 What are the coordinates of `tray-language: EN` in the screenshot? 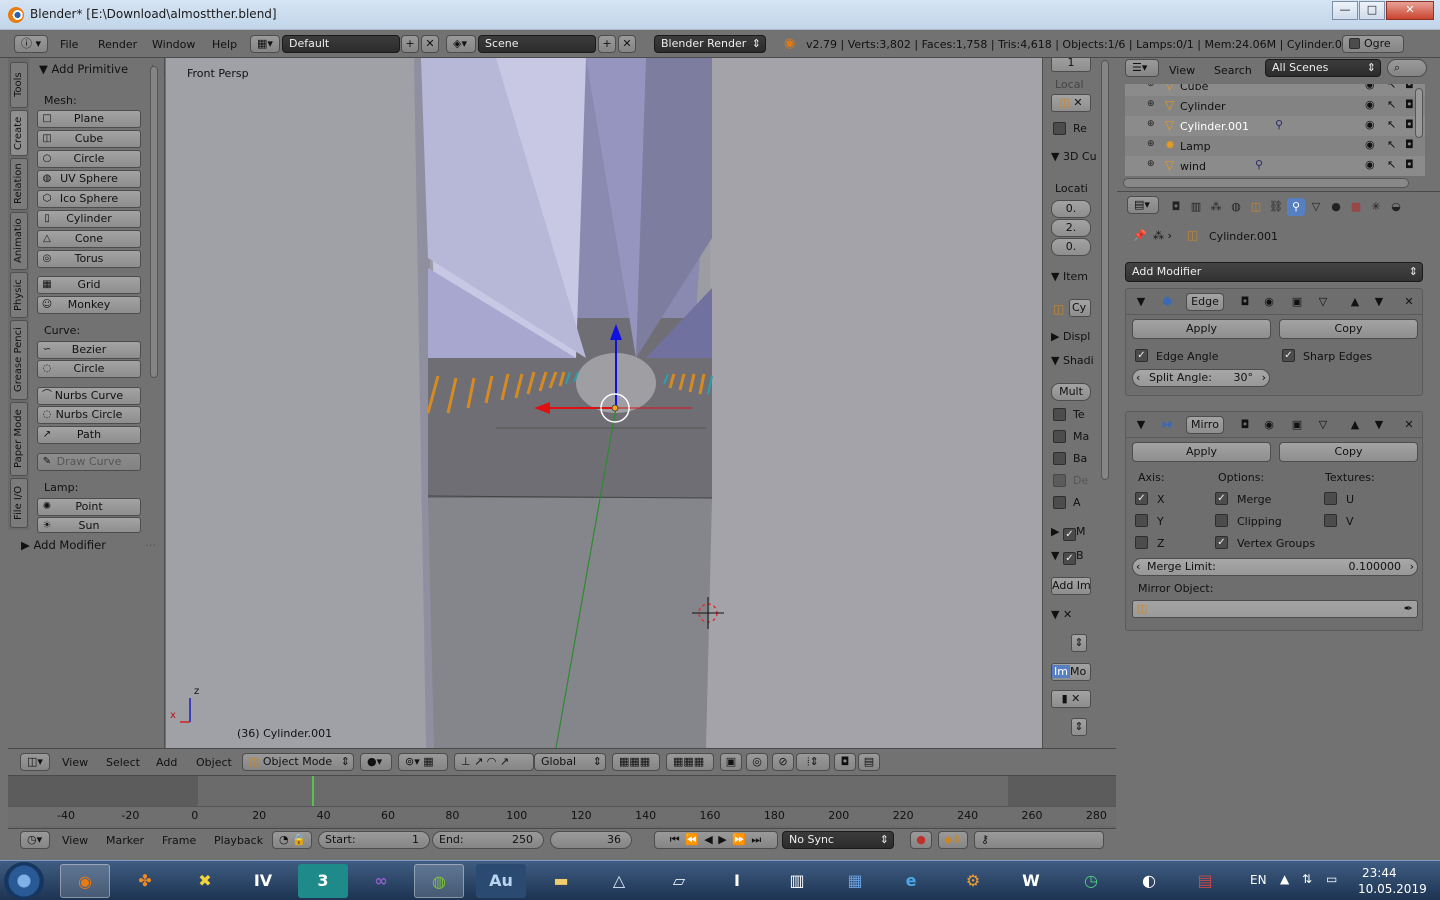 It's located at (1258, 880).